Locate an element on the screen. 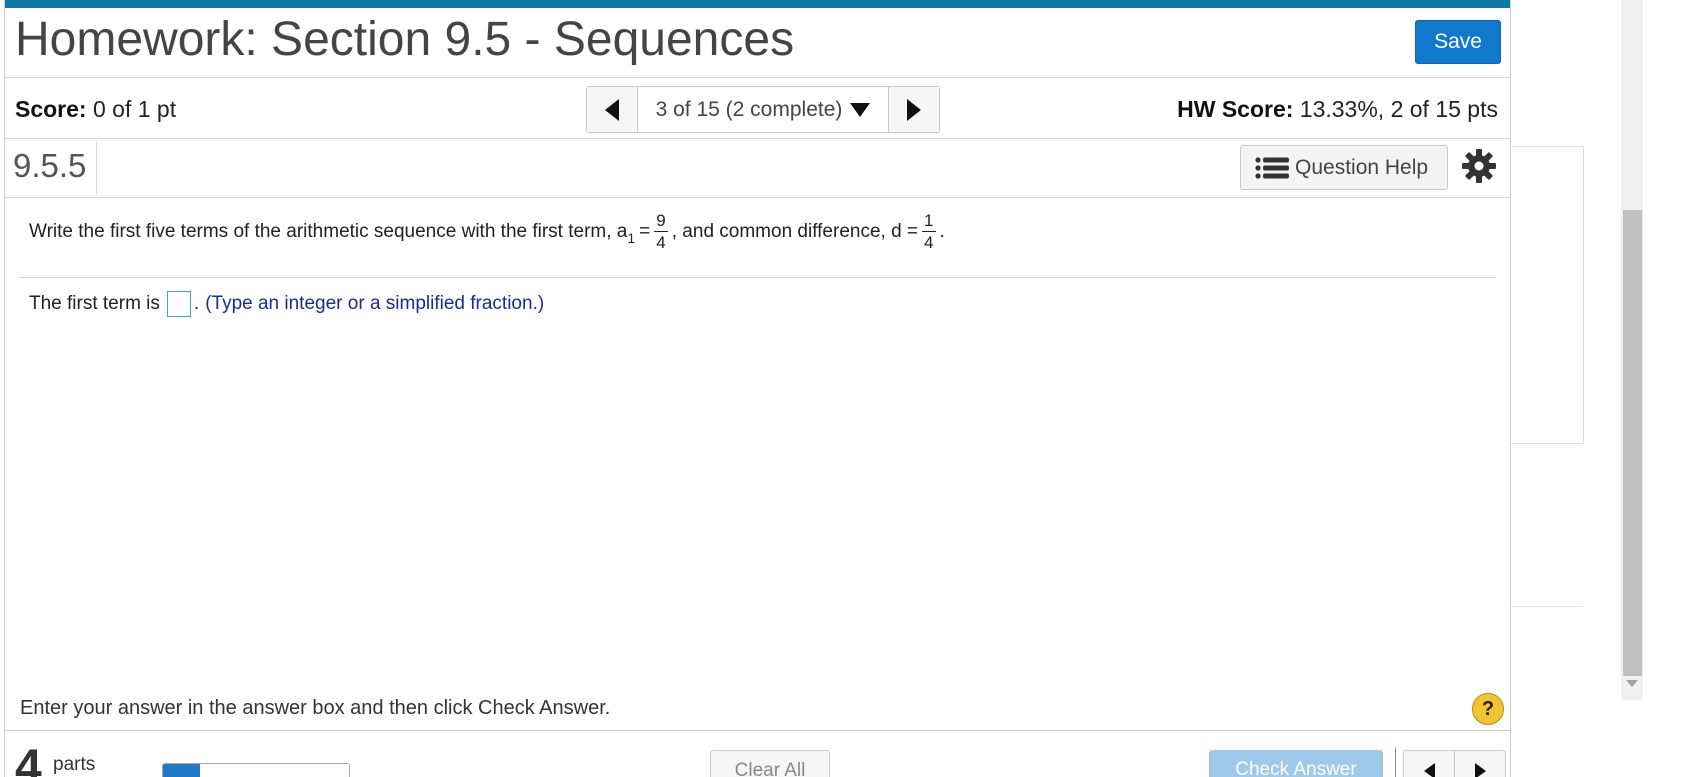  hw-score: HW Score: 13.33%, 2 of 15 pts is located at coordinates (1337, 109).